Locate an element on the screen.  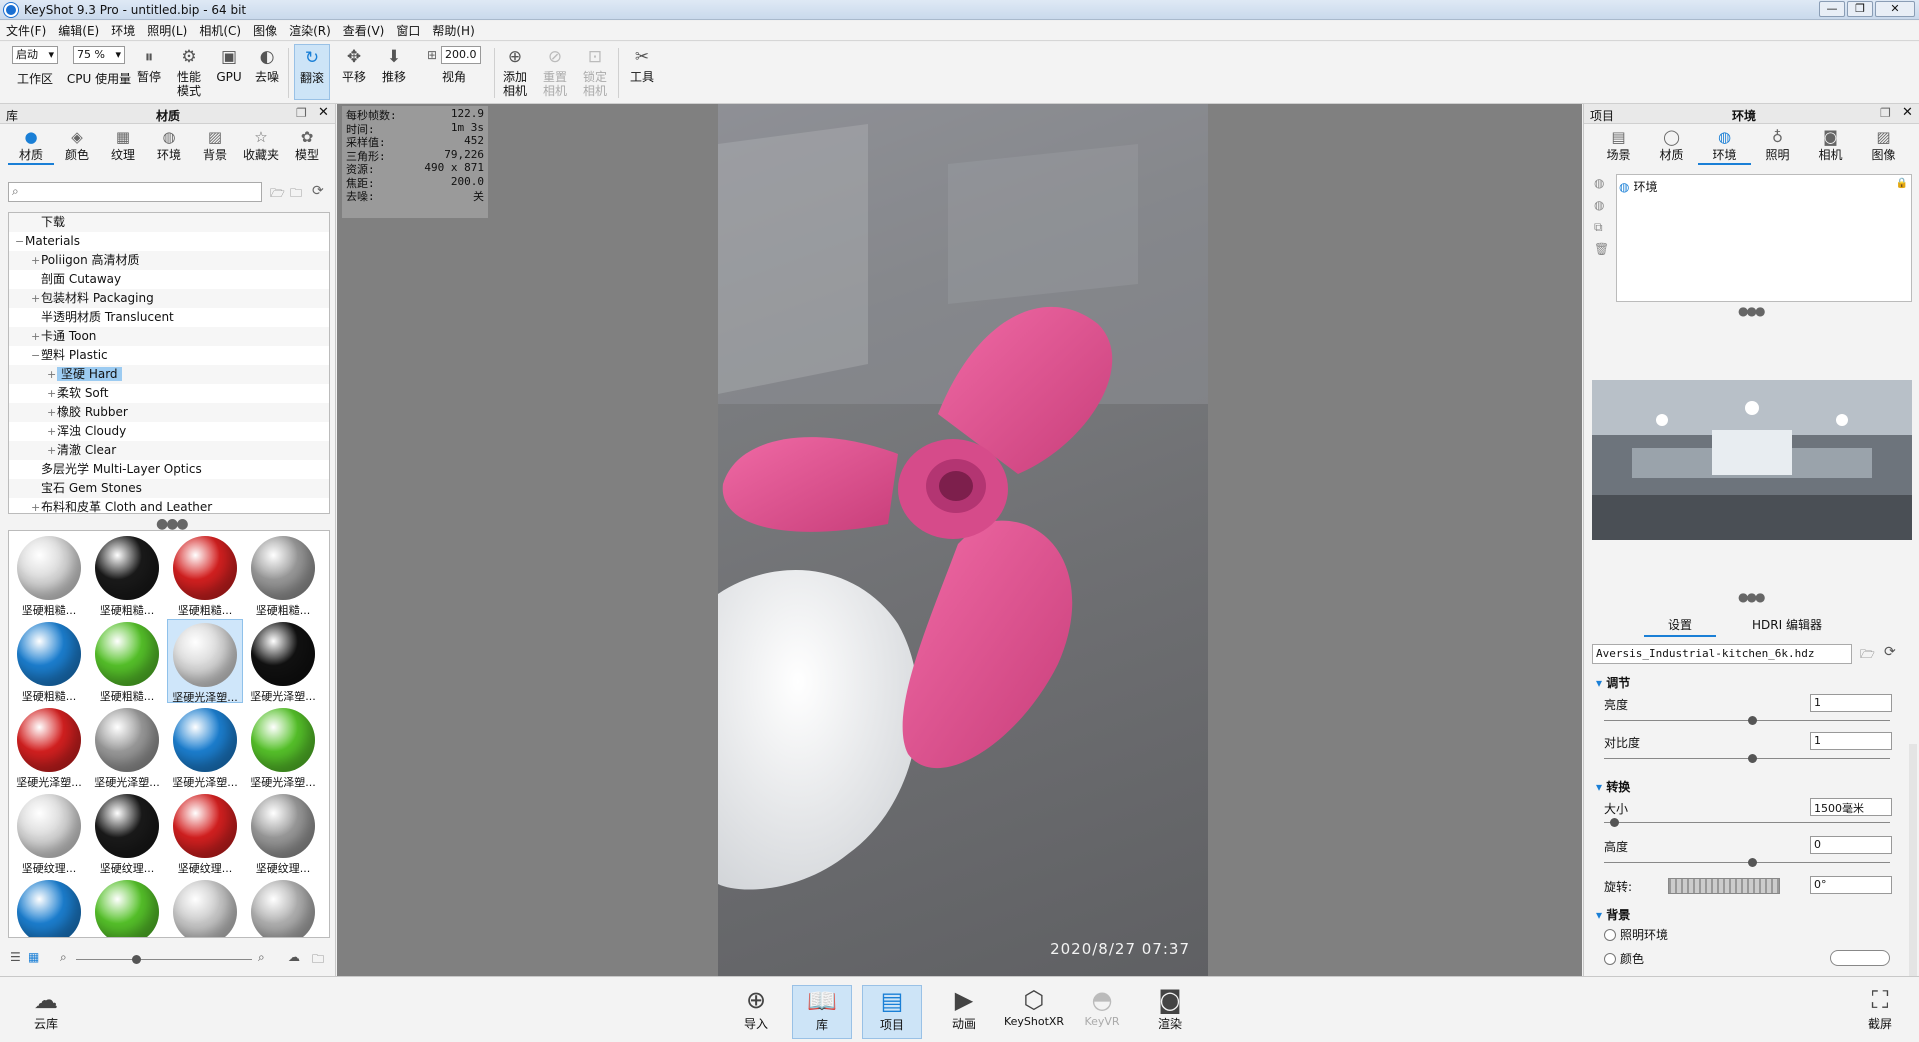
cloud-upload-icon: ☁ is located at coordinates (294, 957).